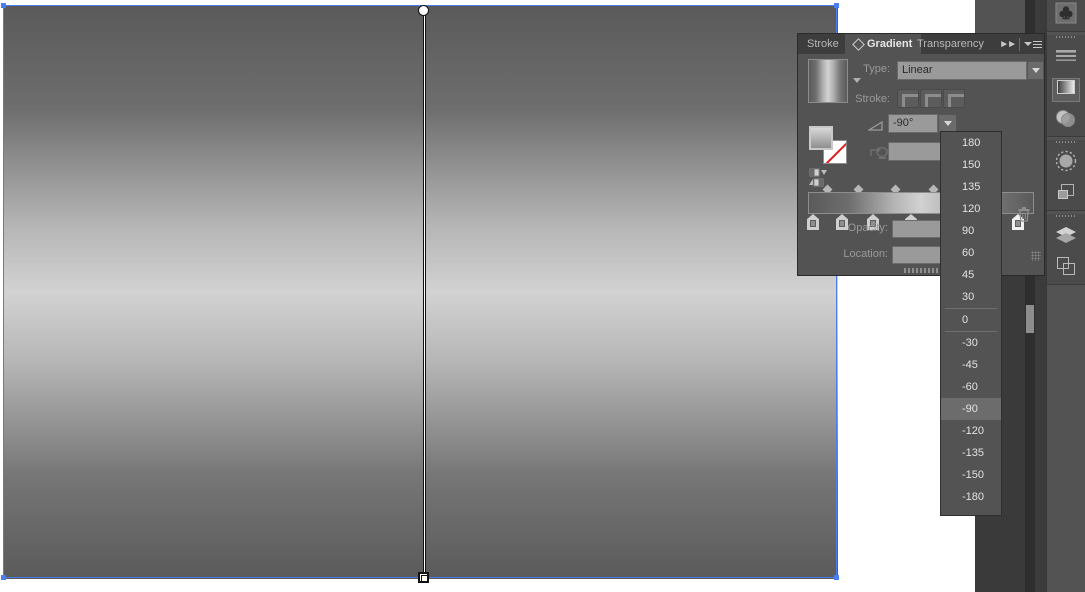  What do you see at coordinates (1024, 214) in the screenshot?
I see `trash-icon` at bounding box center [1024, 214].